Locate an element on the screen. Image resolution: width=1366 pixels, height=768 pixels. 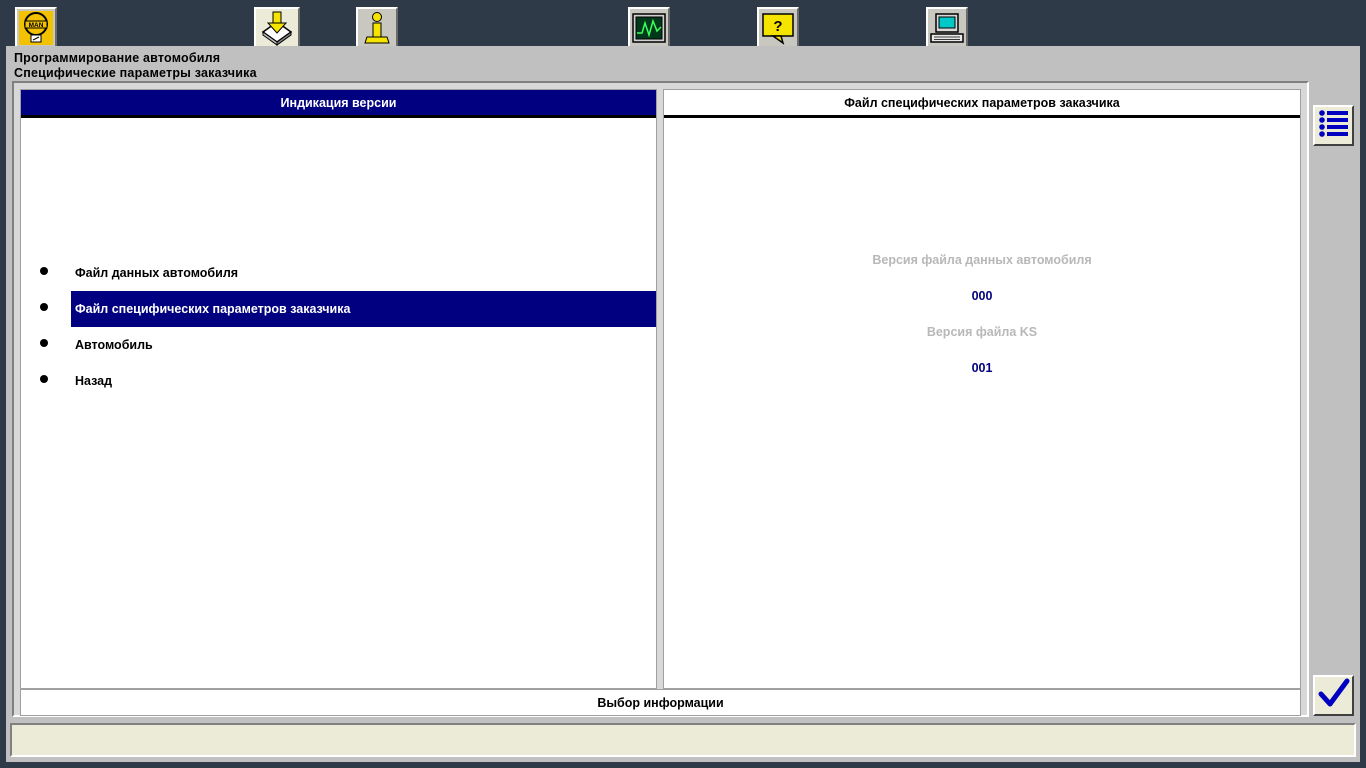
top-toolbar: MAN ? is located at coordinates (683, 23).